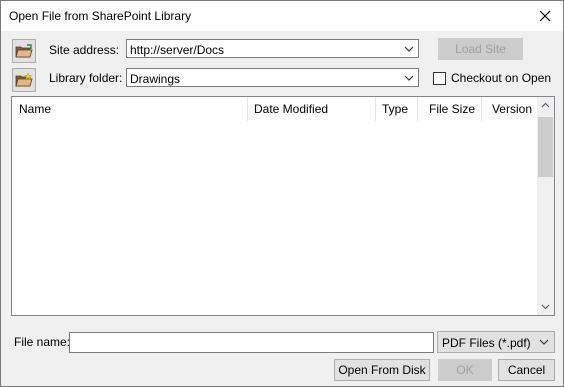 The image size is (564, 387). Describe the element at coordinates (545, 147) in the screenshot. I see `scrollbar-thumb` at that location.